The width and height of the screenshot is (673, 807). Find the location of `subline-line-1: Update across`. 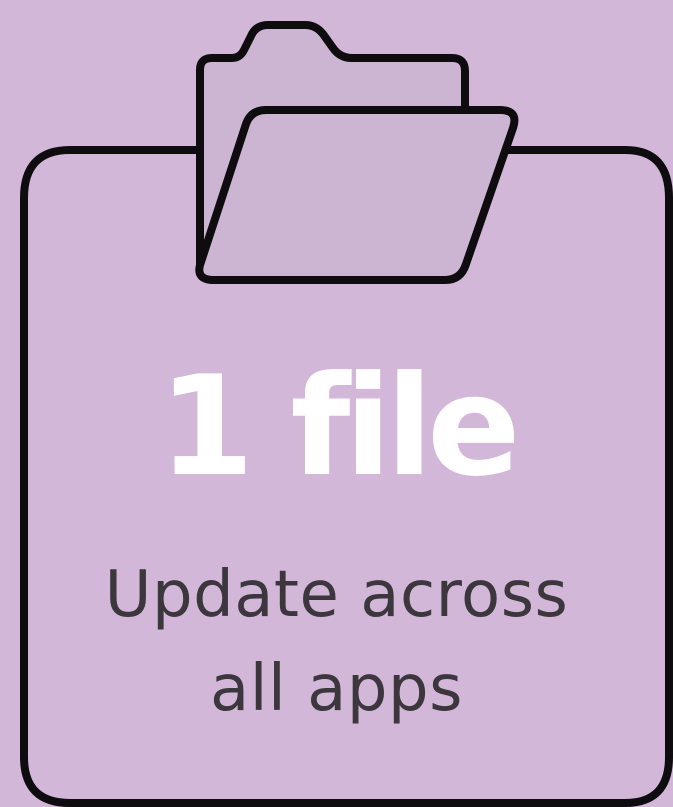

subline-line-1: Update across is located at coordinates (336, 595).